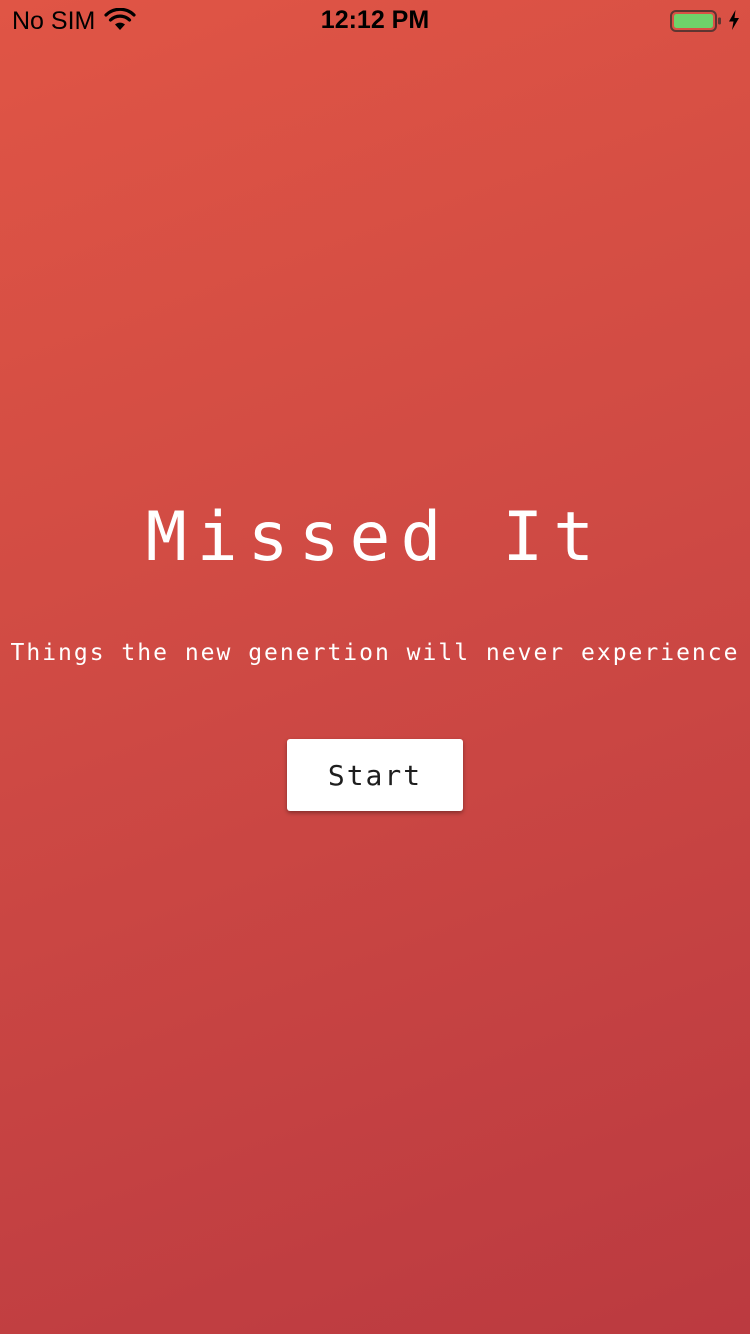  Describe the element at coordinates (734, 20) in the screenshot. I see `charging-bolt-icon` at that location.